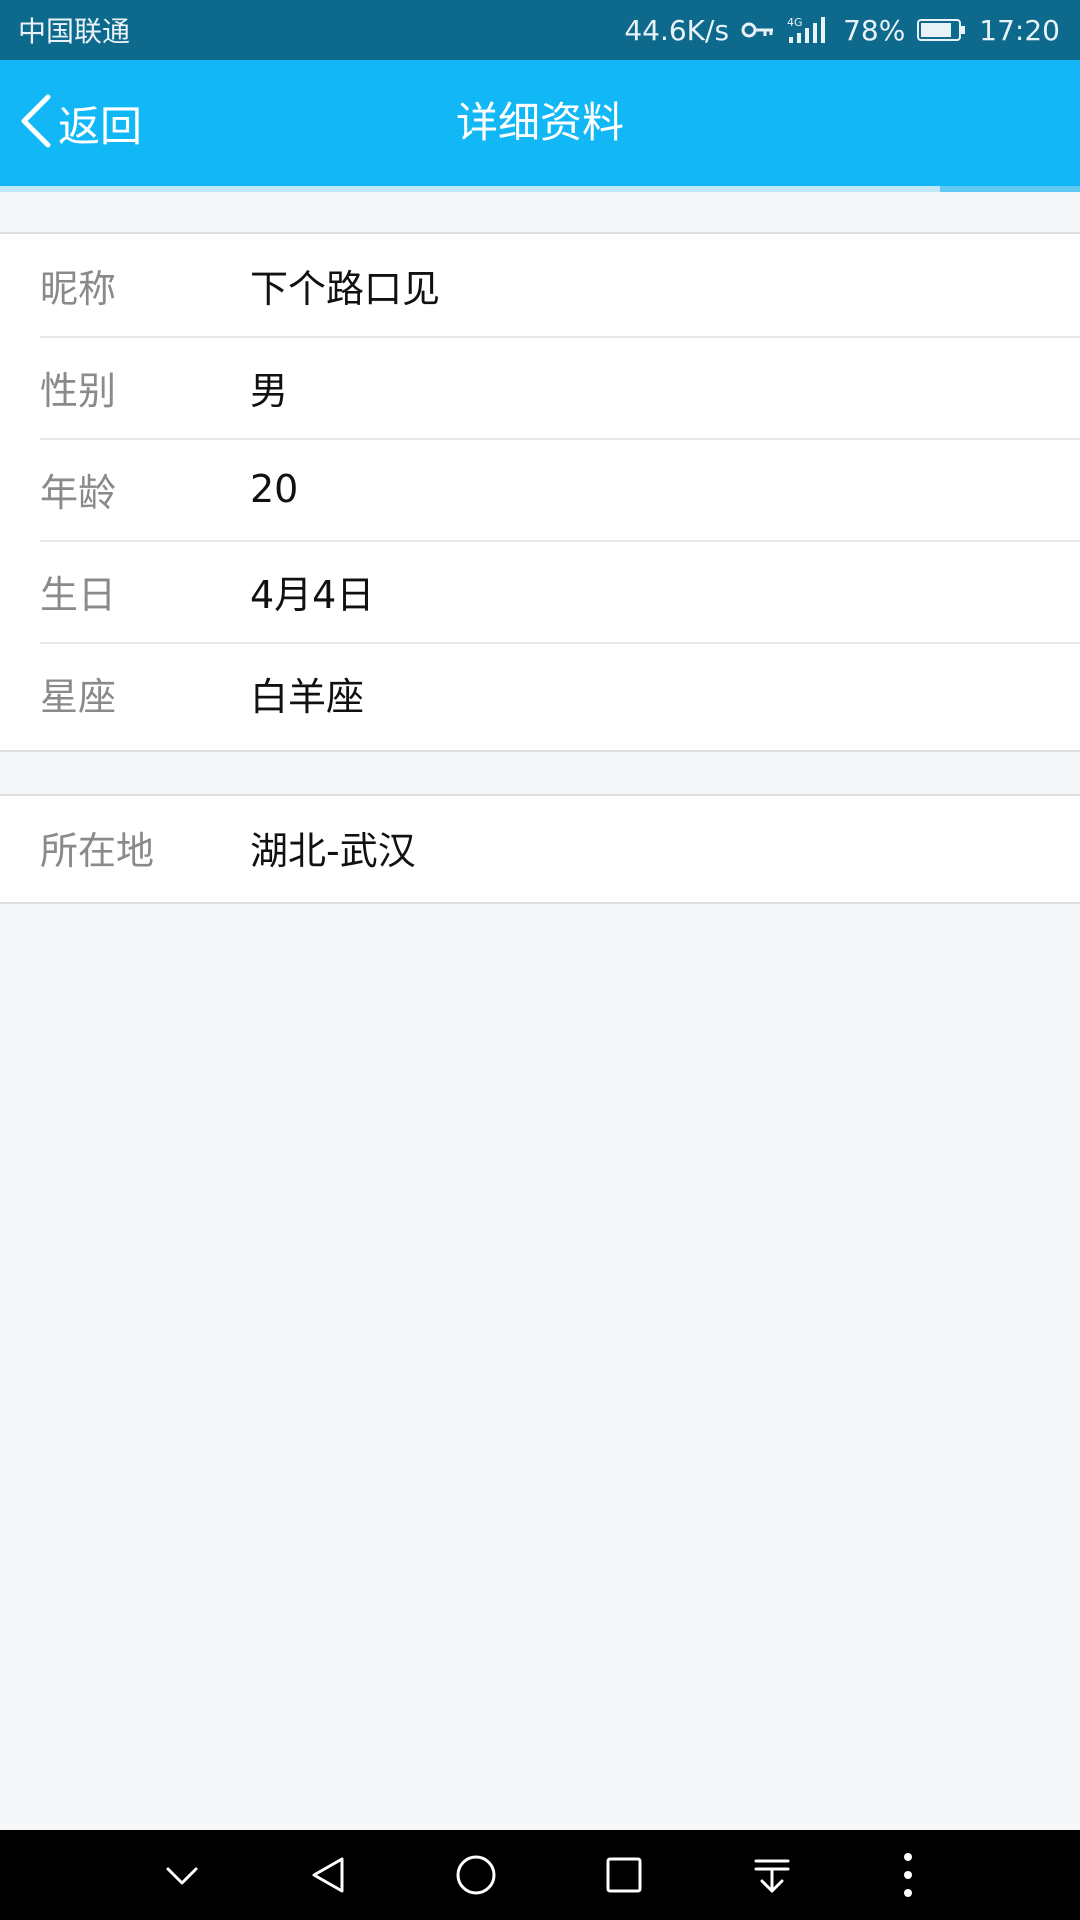 Image resolution: width=1080 pixels, height=1920 pixels. Describe the element at coordinates (540, 387) in the screenshot. I see `profile-row-gender: 性别 男` at that location.